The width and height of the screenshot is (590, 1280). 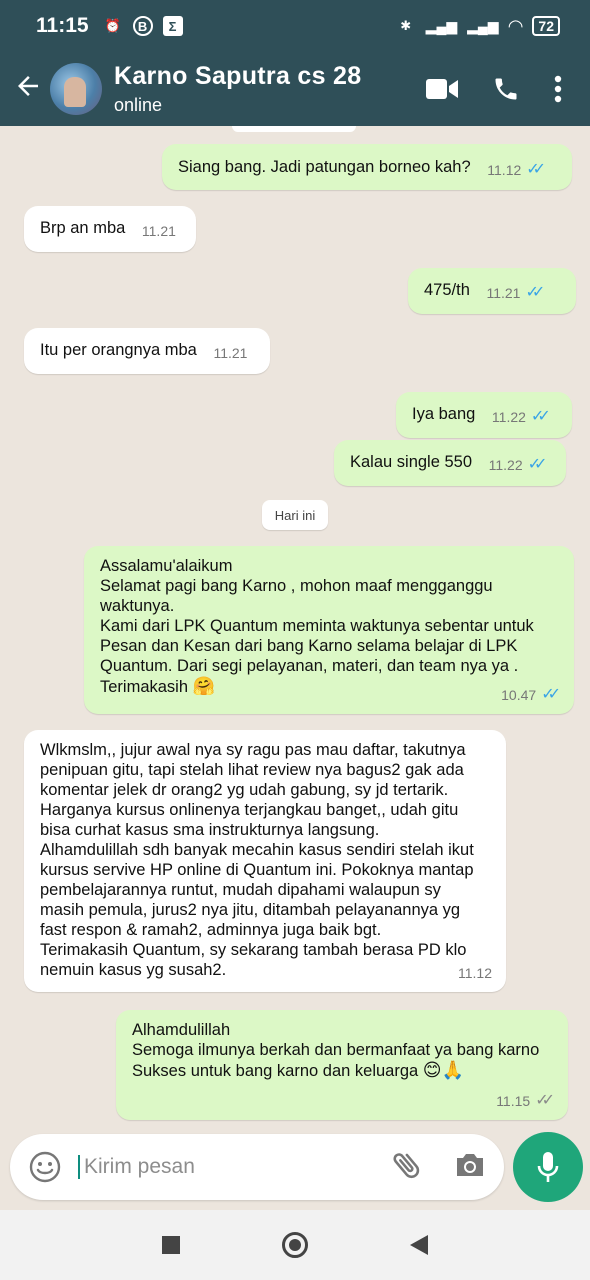 I want to click on message-bubble-incoming: Brp an mba 11.21, so click(x=110, y=229).